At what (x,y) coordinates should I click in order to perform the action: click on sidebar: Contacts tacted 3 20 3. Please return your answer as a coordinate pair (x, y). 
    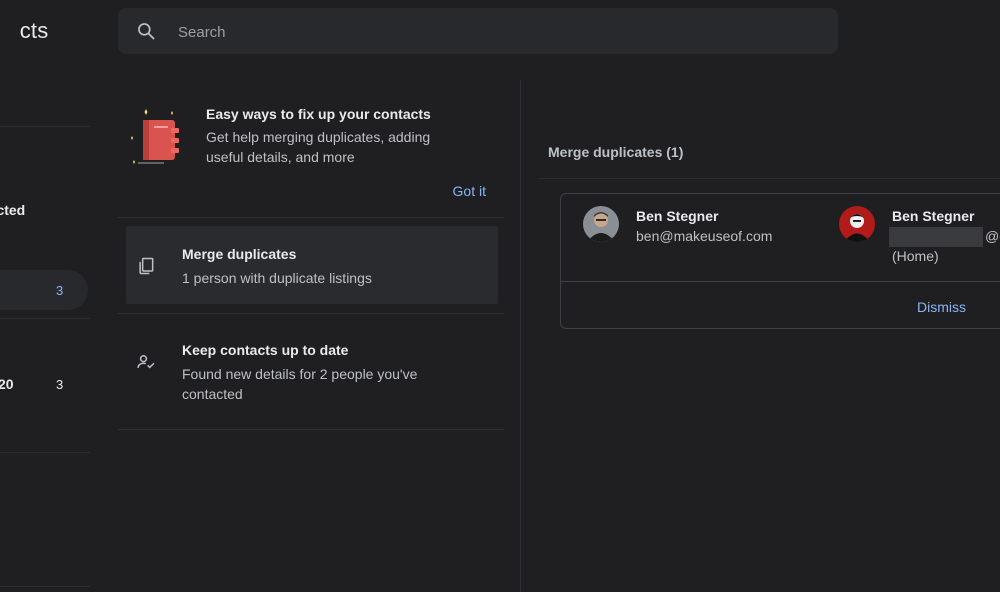
    Looking at the image, I should click on (55, 296).